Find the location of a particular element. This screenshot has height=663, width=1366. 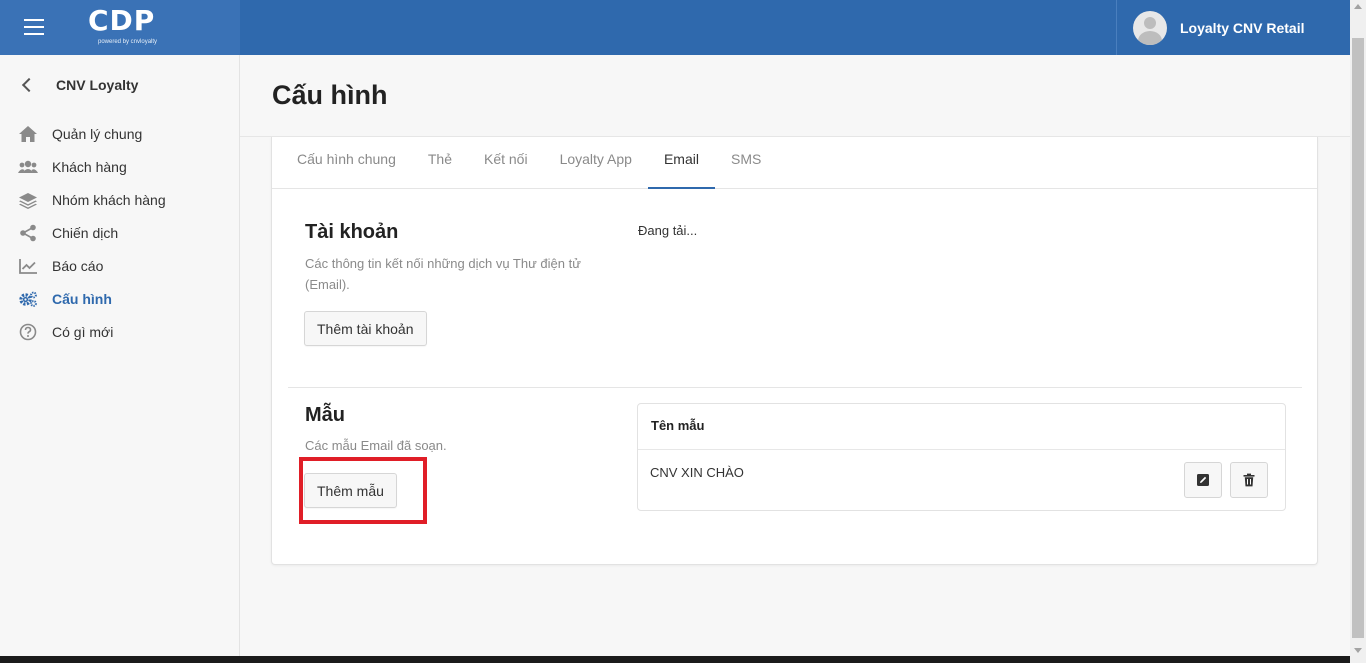

brand-area: CDP powered by cnvloyalty is located at coordinates (120, 27).